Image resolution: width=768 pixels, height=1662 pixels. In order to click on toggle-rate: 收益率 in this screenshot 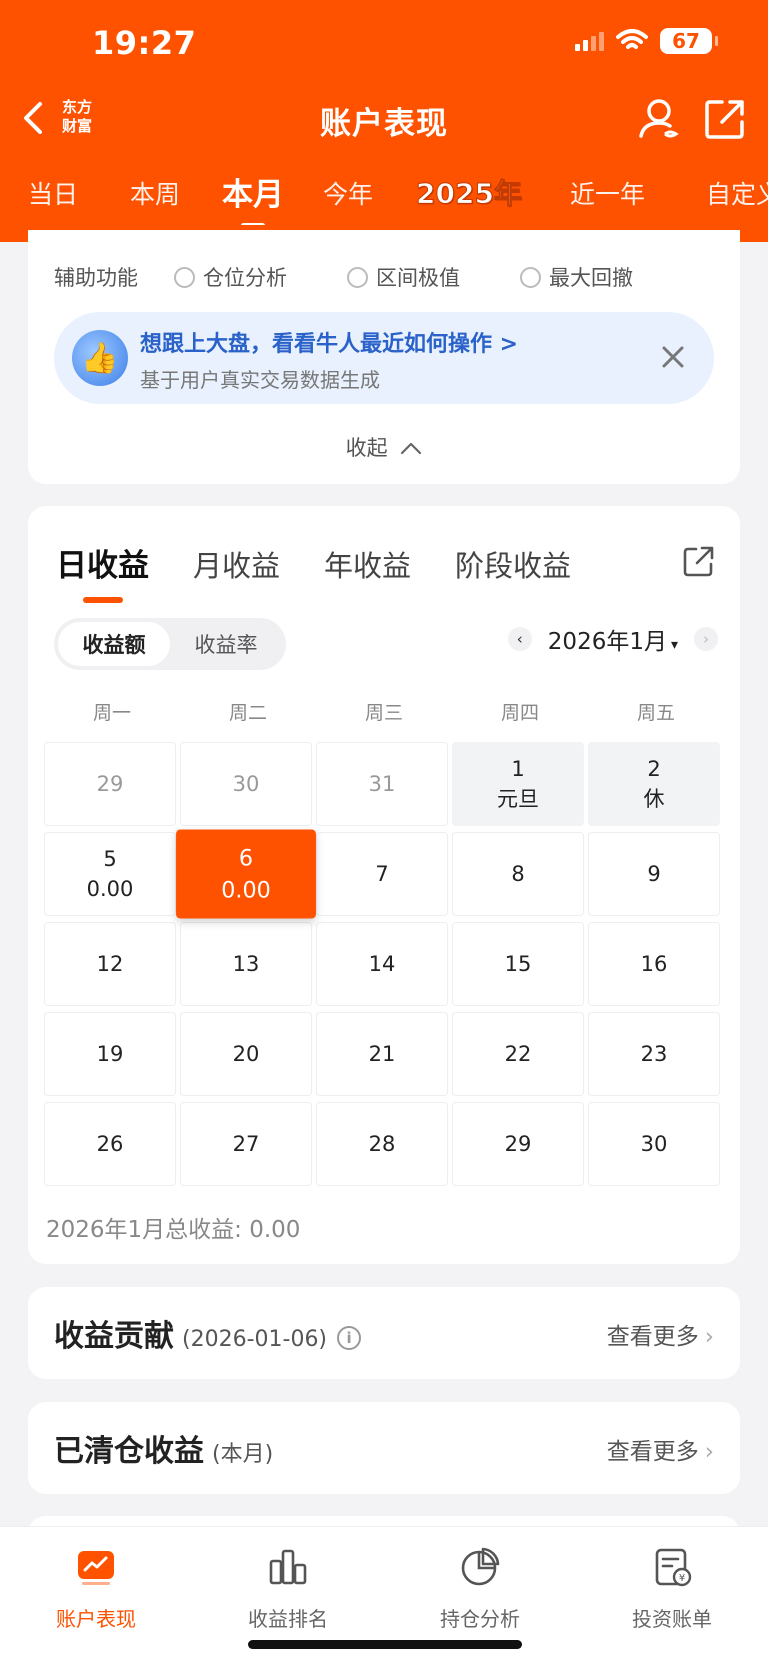, I will do `click(226, 644)`.